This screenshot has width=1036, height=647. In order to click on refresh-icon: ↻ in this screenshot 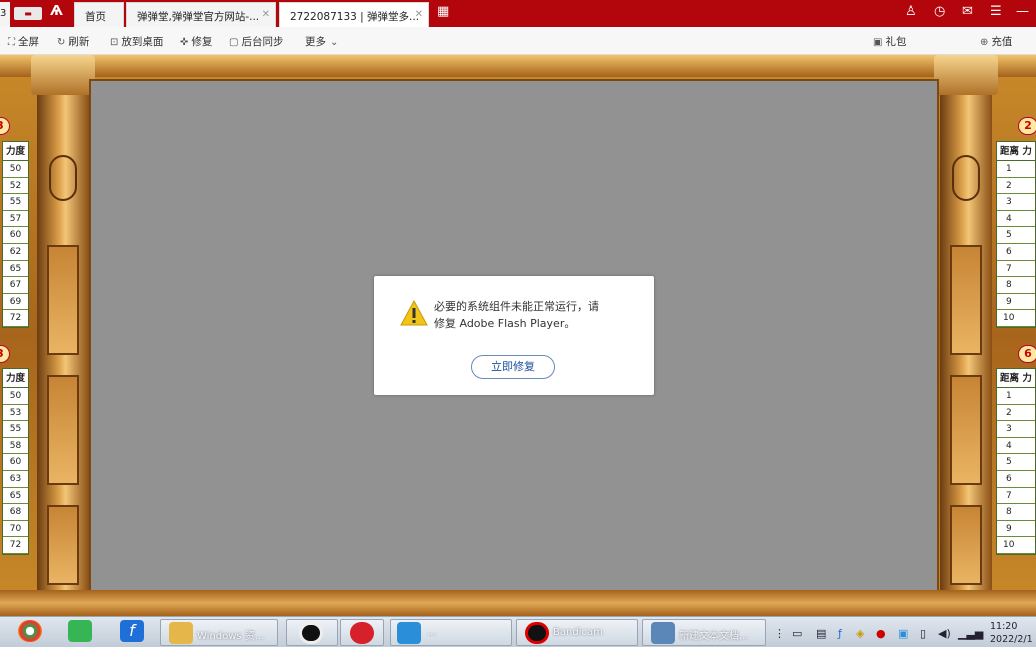, I will do `click(61, 42)`.